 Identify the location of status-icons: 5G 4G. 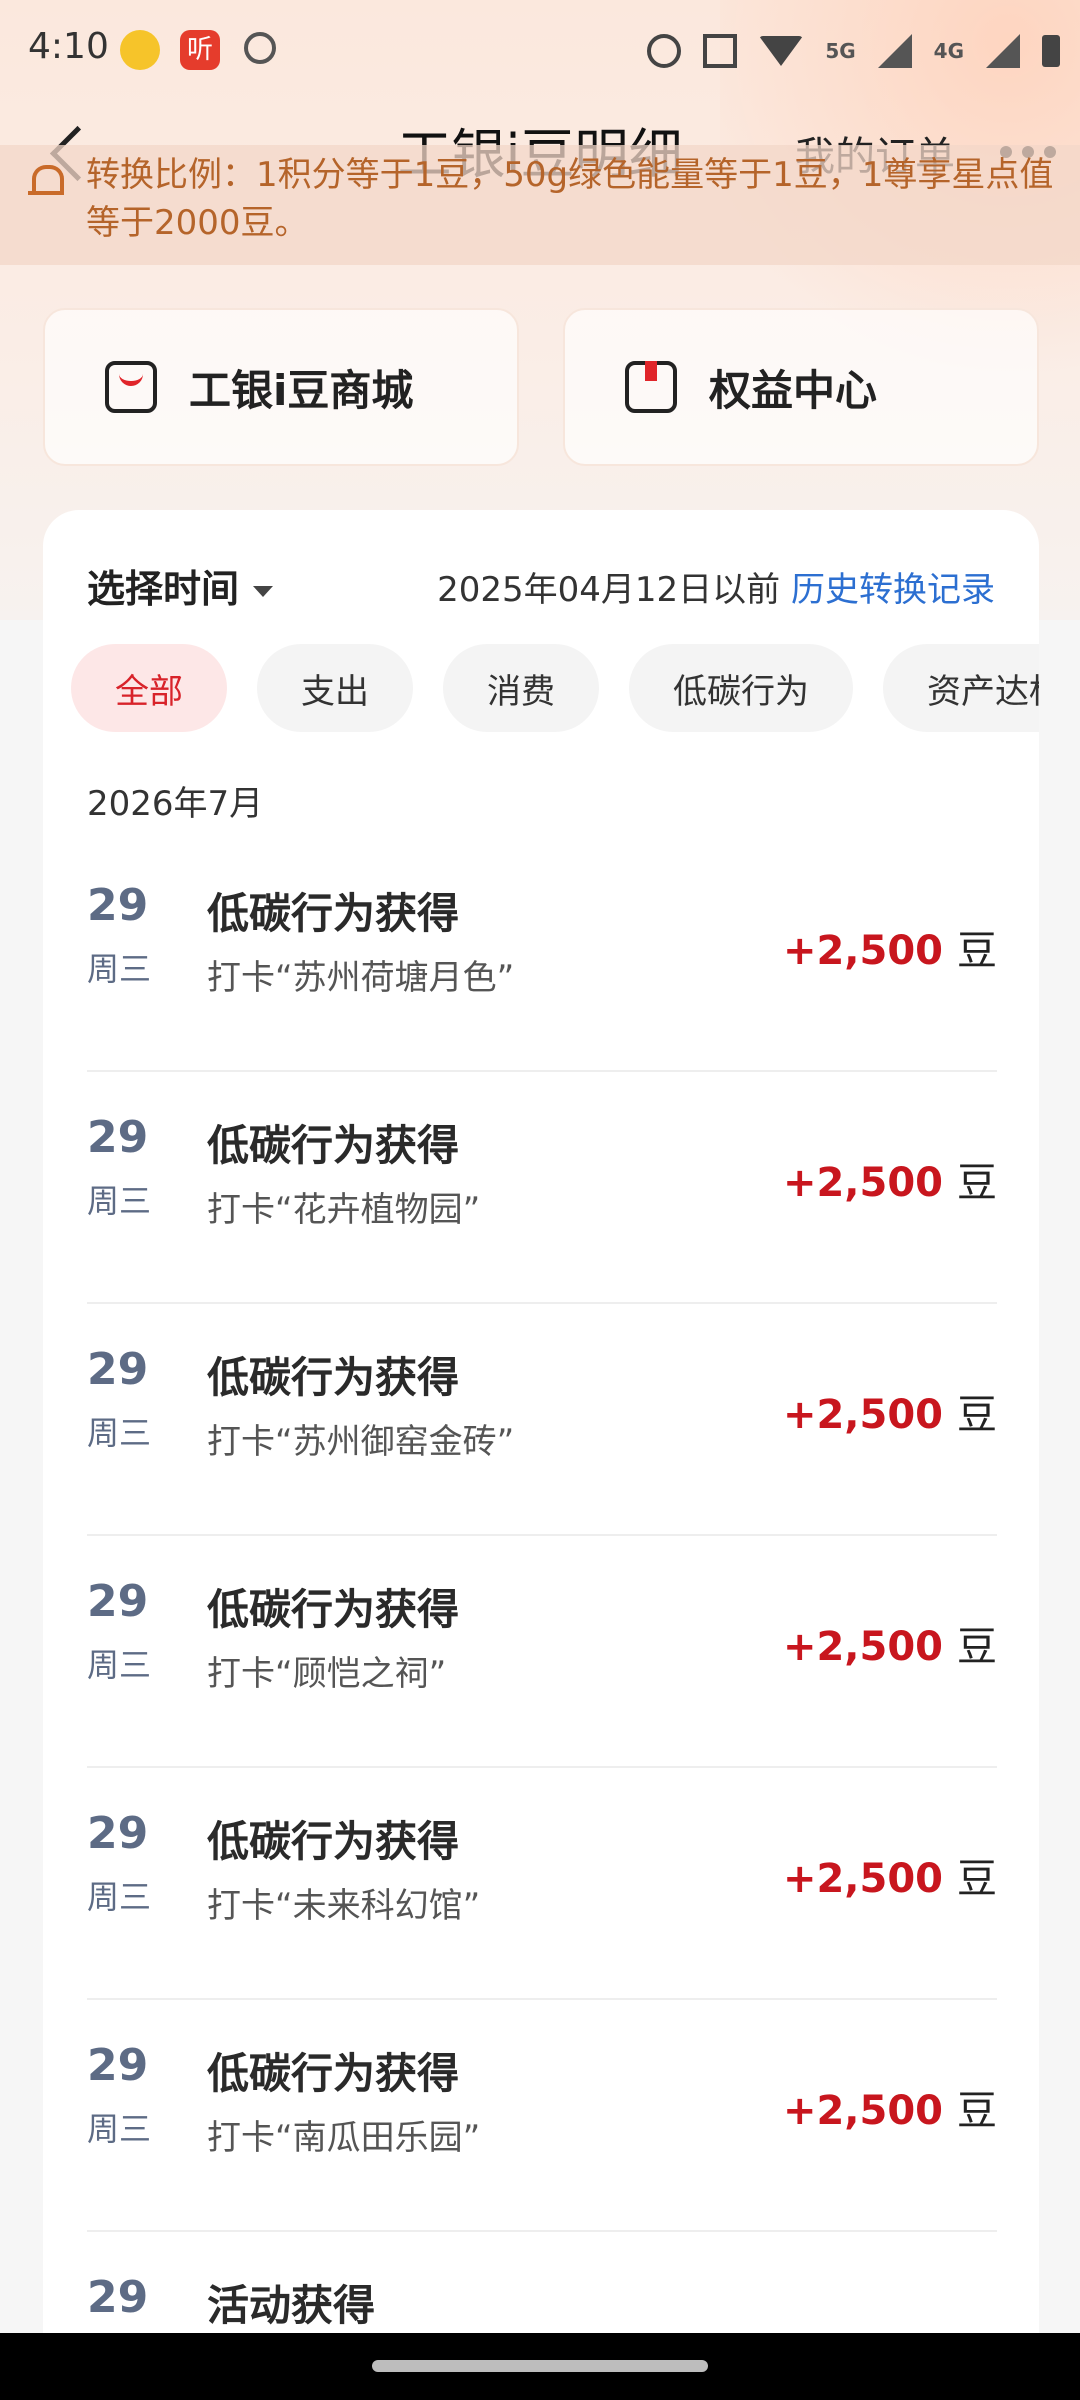
(853, 51).